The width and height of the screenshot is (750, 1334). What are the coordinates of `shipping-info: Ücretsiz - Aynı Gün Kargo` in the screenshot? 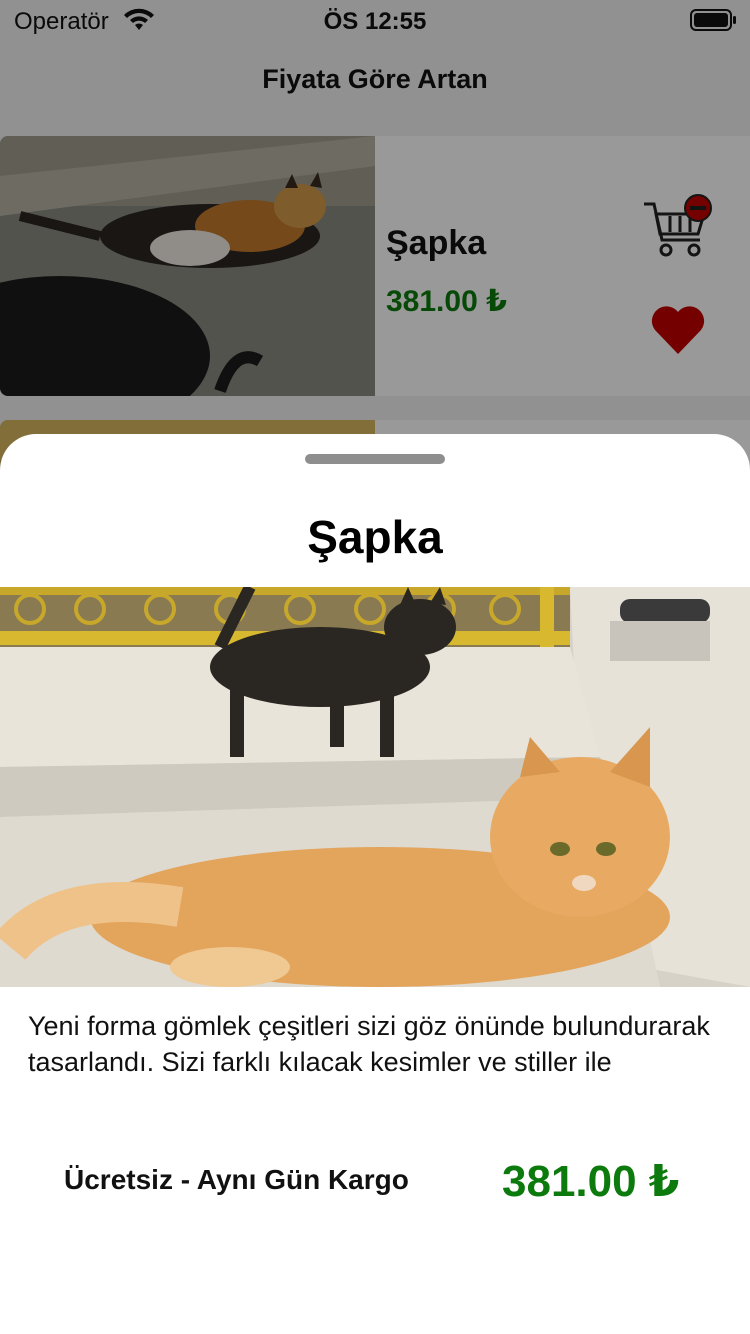 It's located at (236, 1179).